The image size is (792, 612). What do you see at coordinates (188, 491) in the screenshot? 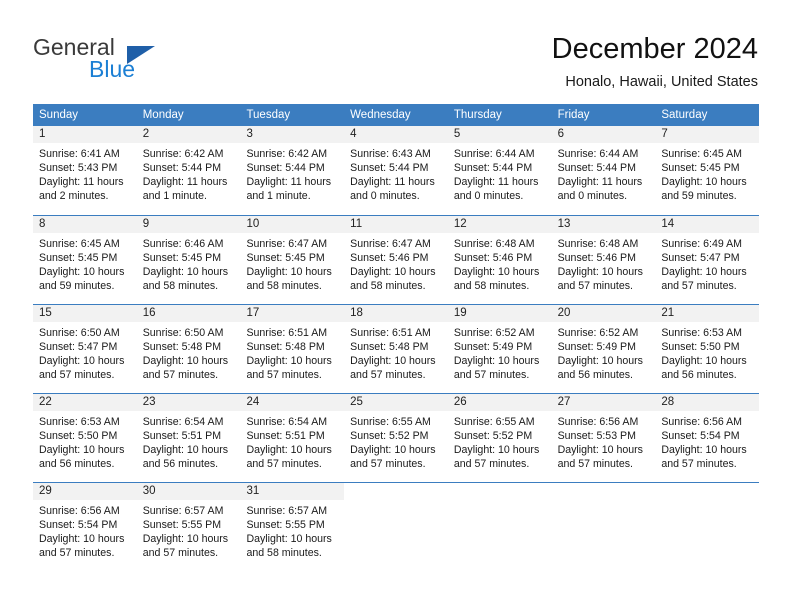
I see `day-number: 30` at bounding box center [188, 491].